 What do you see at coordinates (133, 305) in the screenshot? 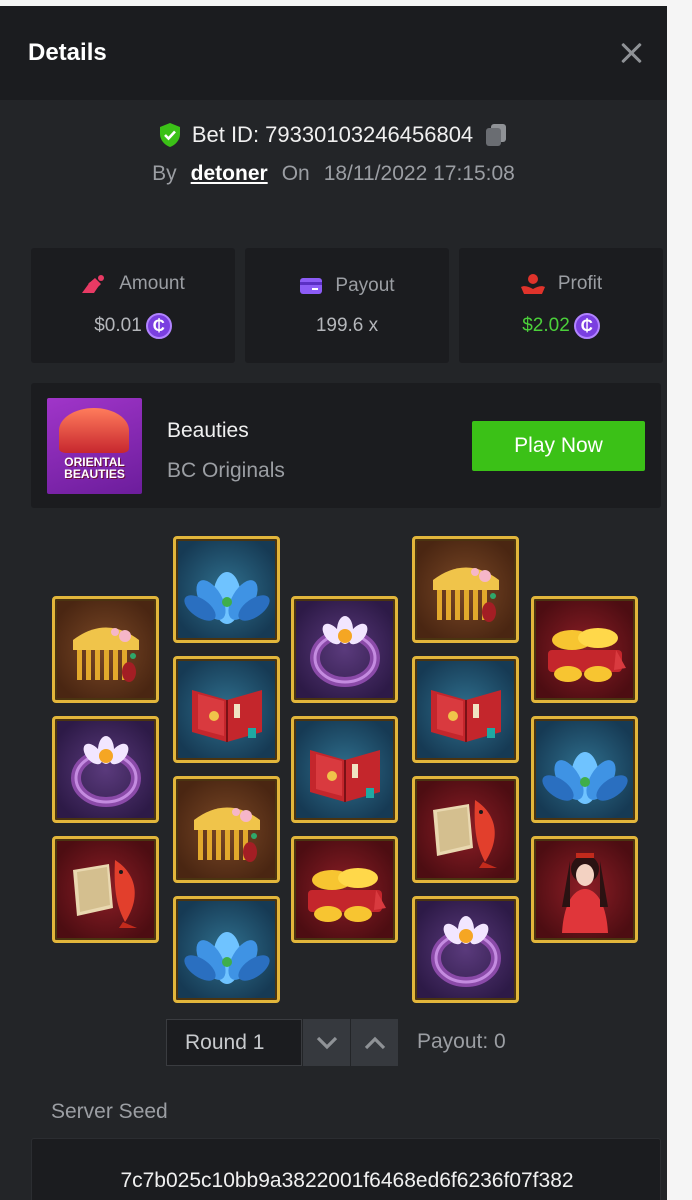
I see `stat-amount: Amount $0.01 ₵` at bounding box center [133, 305].